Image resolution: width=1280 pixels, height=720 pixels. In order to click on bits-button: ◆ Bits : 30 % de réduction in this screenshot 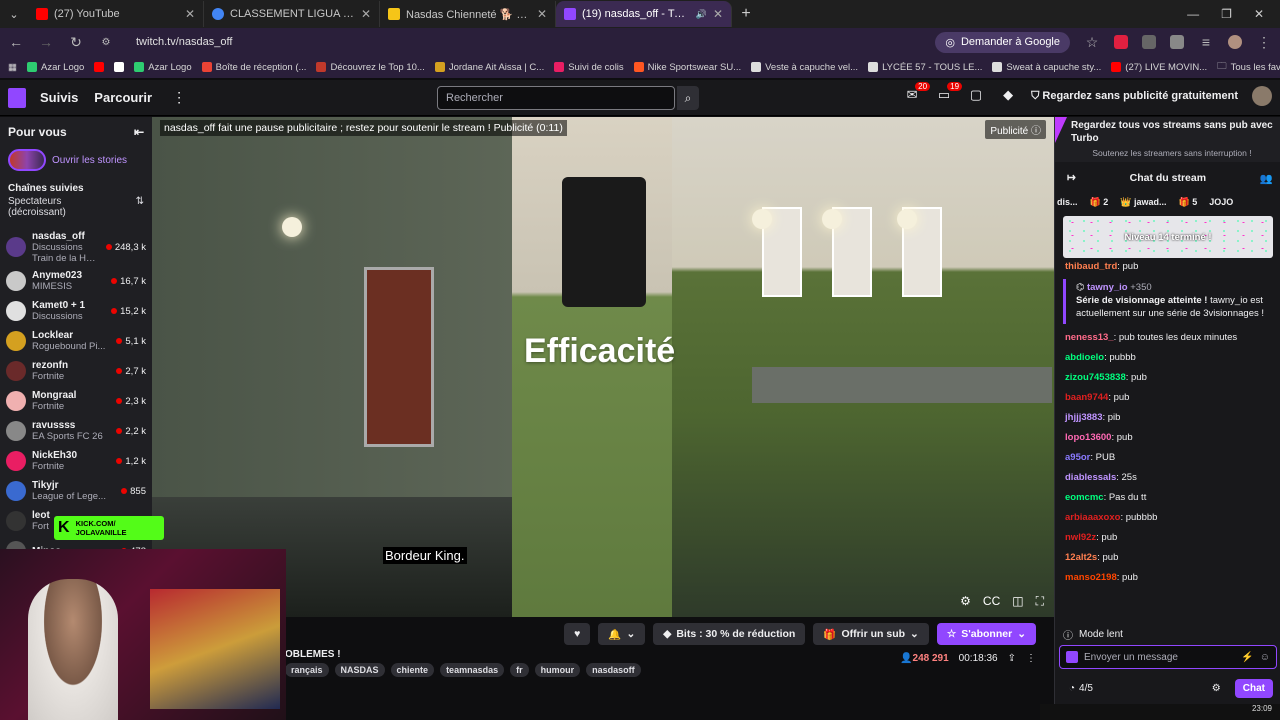, I will do `click(729, 634)`.